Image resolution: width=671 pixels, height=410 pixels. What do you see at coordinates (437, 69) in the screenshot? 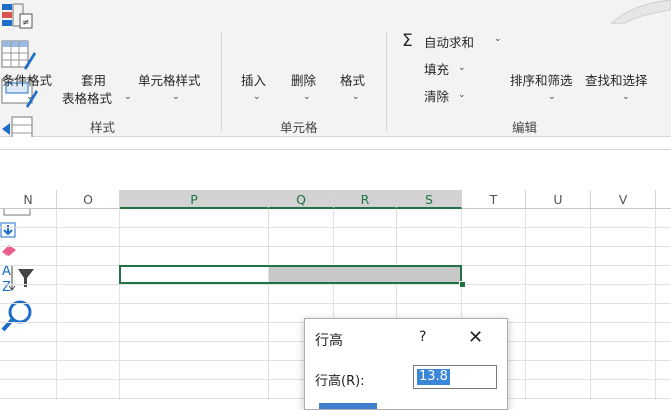
I see `fill-label: 填充` at bounding box center [437, 69].